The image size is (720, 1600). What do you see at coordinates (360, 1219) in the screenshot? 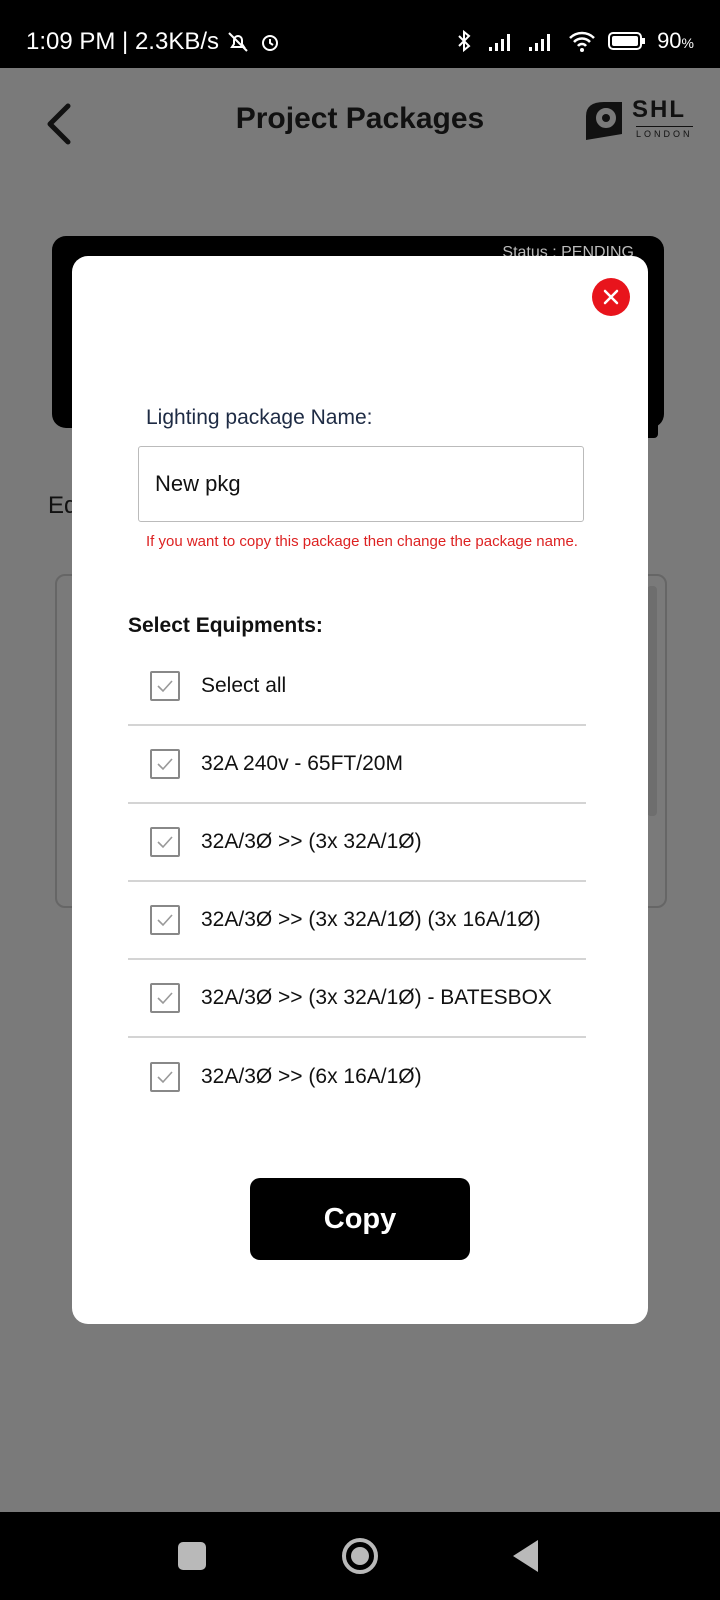
I see `copy-button: Copy` at bounding box center [360, 1219].